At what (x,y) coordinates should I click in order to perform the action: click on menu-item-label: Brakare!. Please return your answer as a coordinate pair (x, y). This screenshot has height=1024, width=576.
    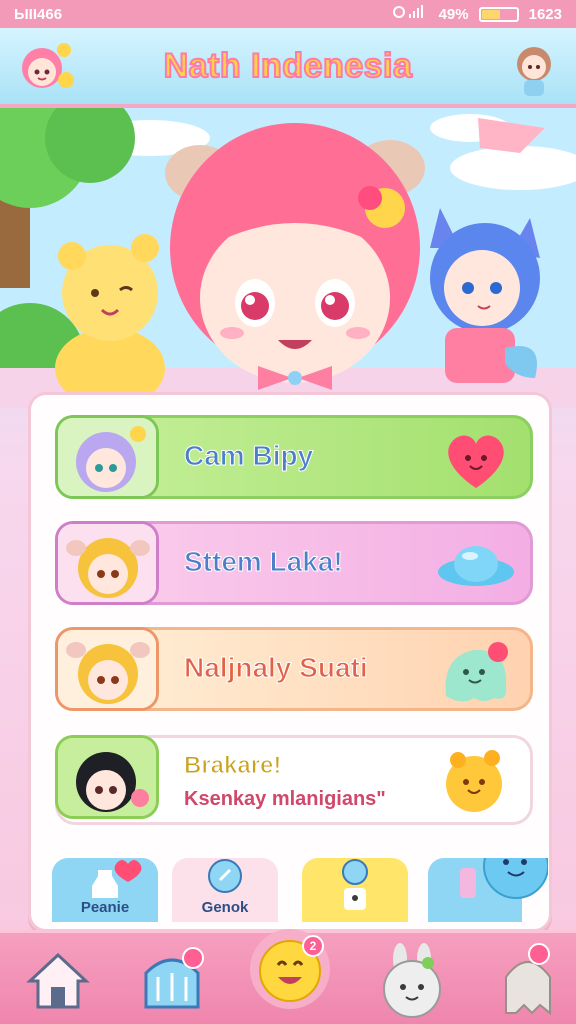
    Looking at the image, I should click on (232, 766).